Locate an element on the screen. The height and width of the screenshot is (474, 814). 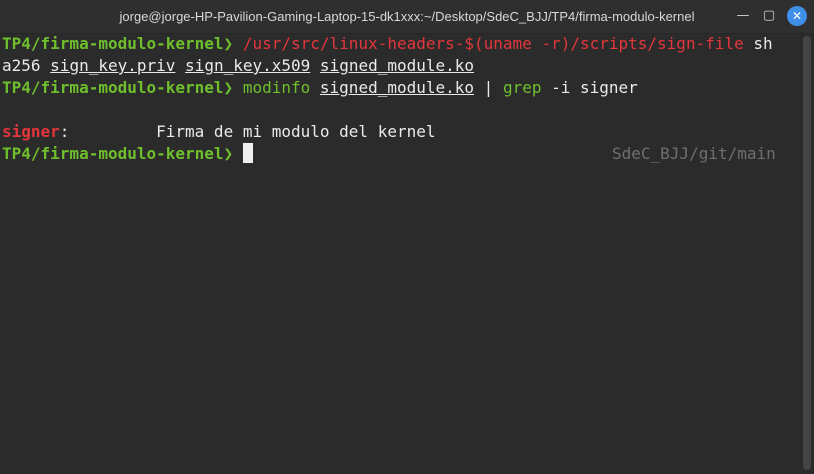
git-branch-indicator: SdeC_BJJ/git/main is located at coordinates (694, 153).